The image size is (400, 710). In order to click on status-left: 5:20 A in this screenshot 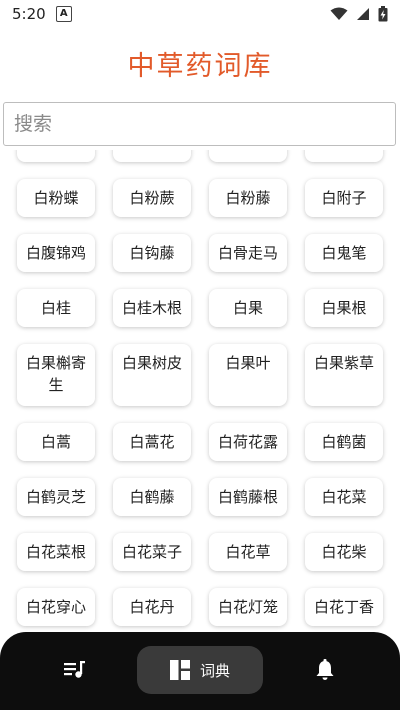, I will do `click(42, 14)`.